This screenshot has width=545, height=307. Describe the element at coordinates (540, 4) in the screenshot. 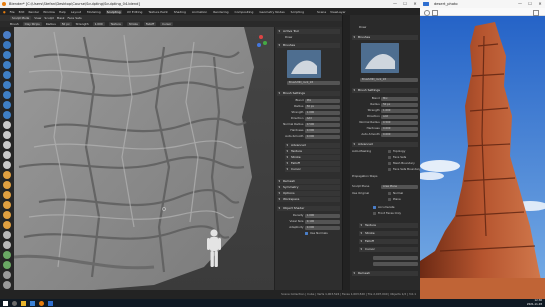

I see `photo-close-button: ✕` at that location.